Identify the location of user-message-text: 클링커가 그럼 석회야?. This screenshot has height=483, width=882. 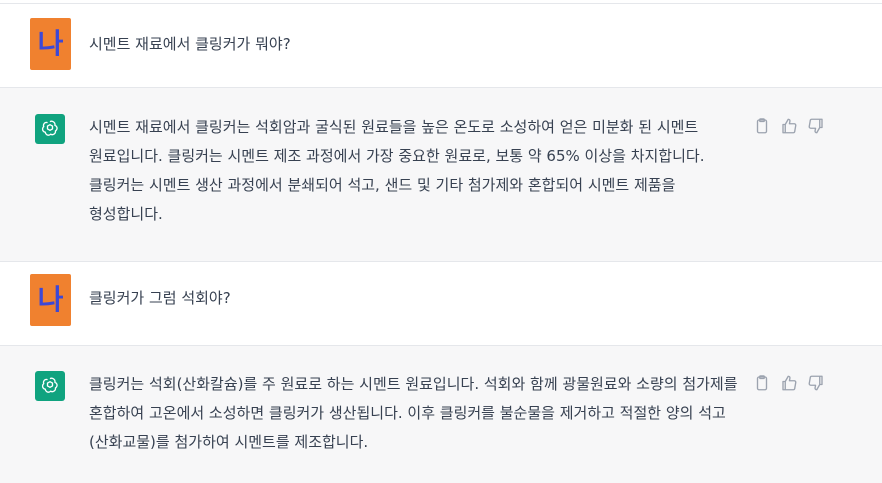
(160, 298).